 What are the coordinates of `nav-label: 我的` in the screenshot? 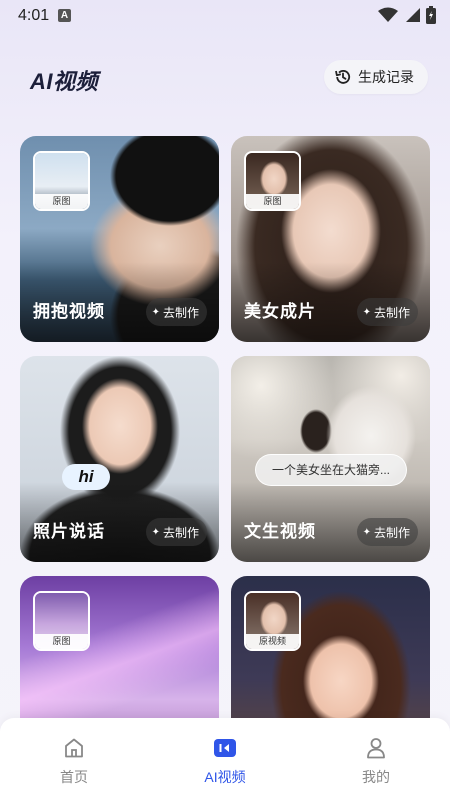 It's located at (376, 777).